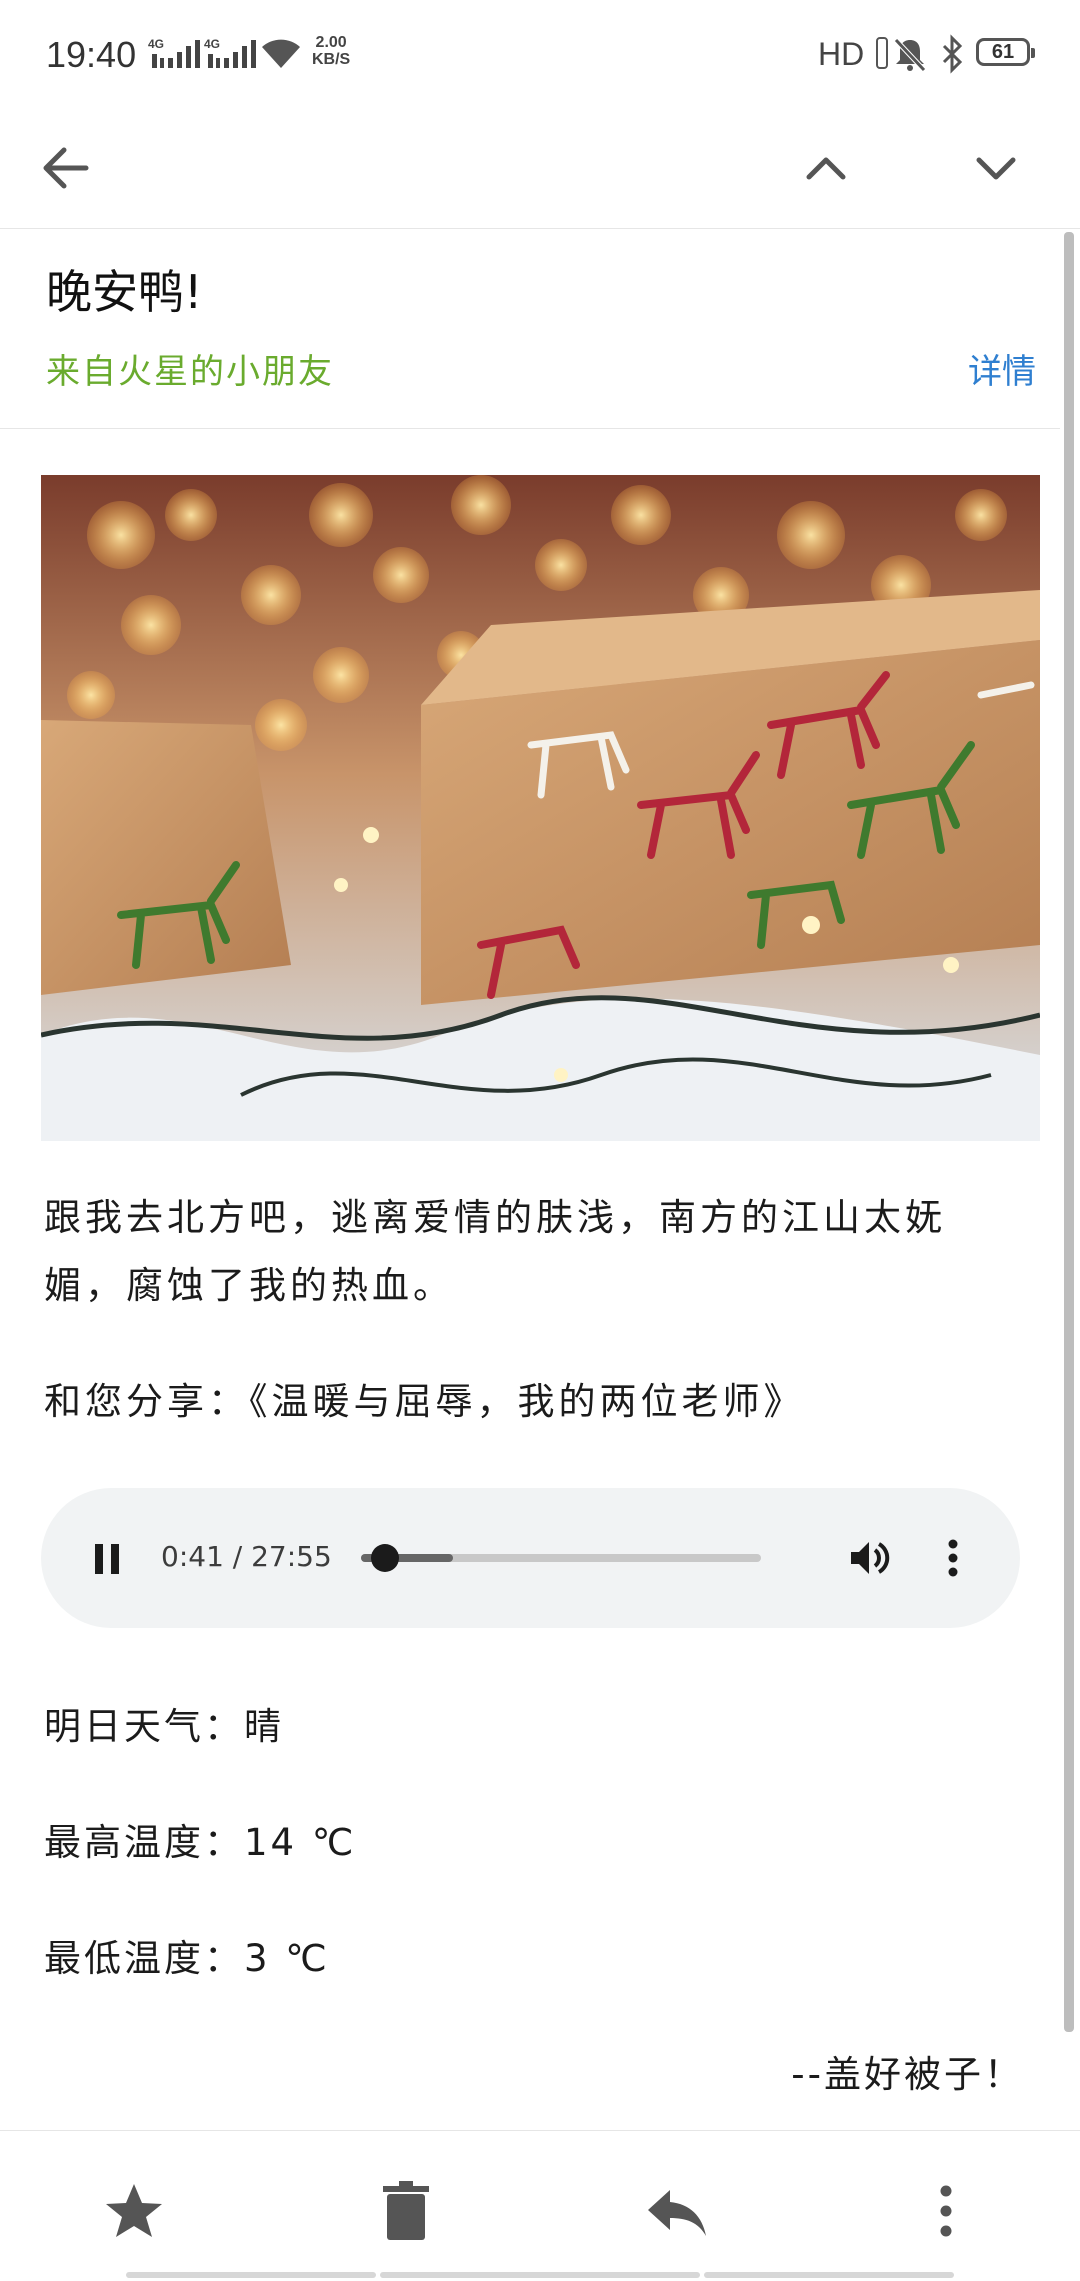 The height and width of the screenshot is (2281, 1080). Describe the element at coordinates (910, 55) in the screenshot. I see `mute-bell-icon` at that location.